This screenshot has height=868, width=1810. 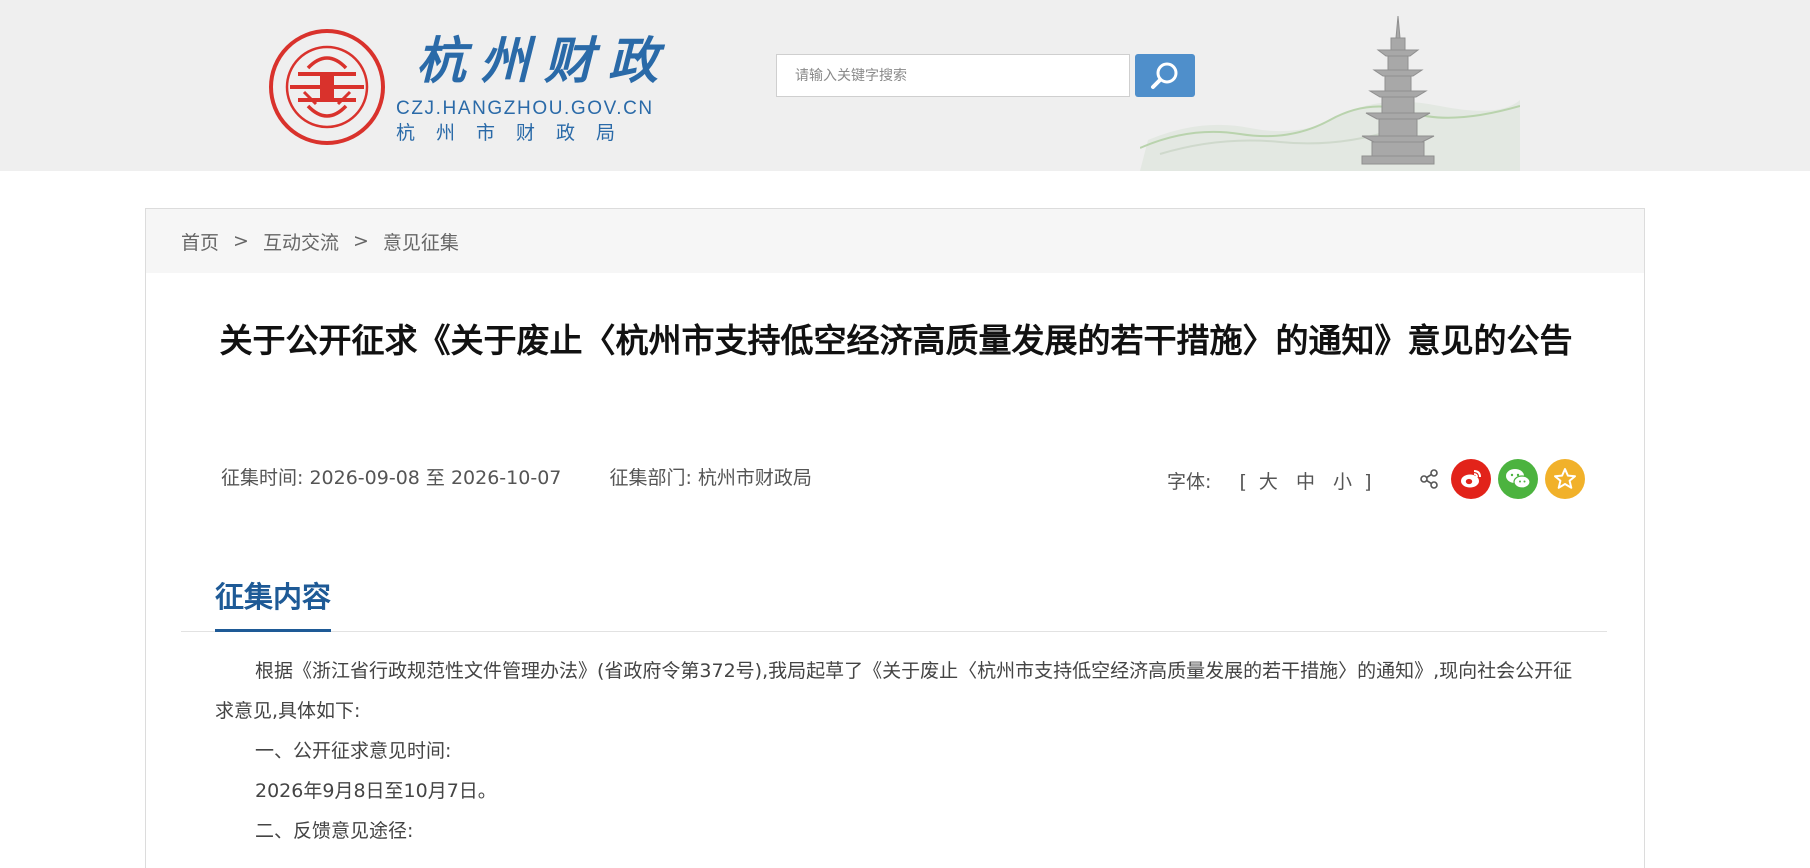 I want to click on share-icon, so click(x=1429, y=479).